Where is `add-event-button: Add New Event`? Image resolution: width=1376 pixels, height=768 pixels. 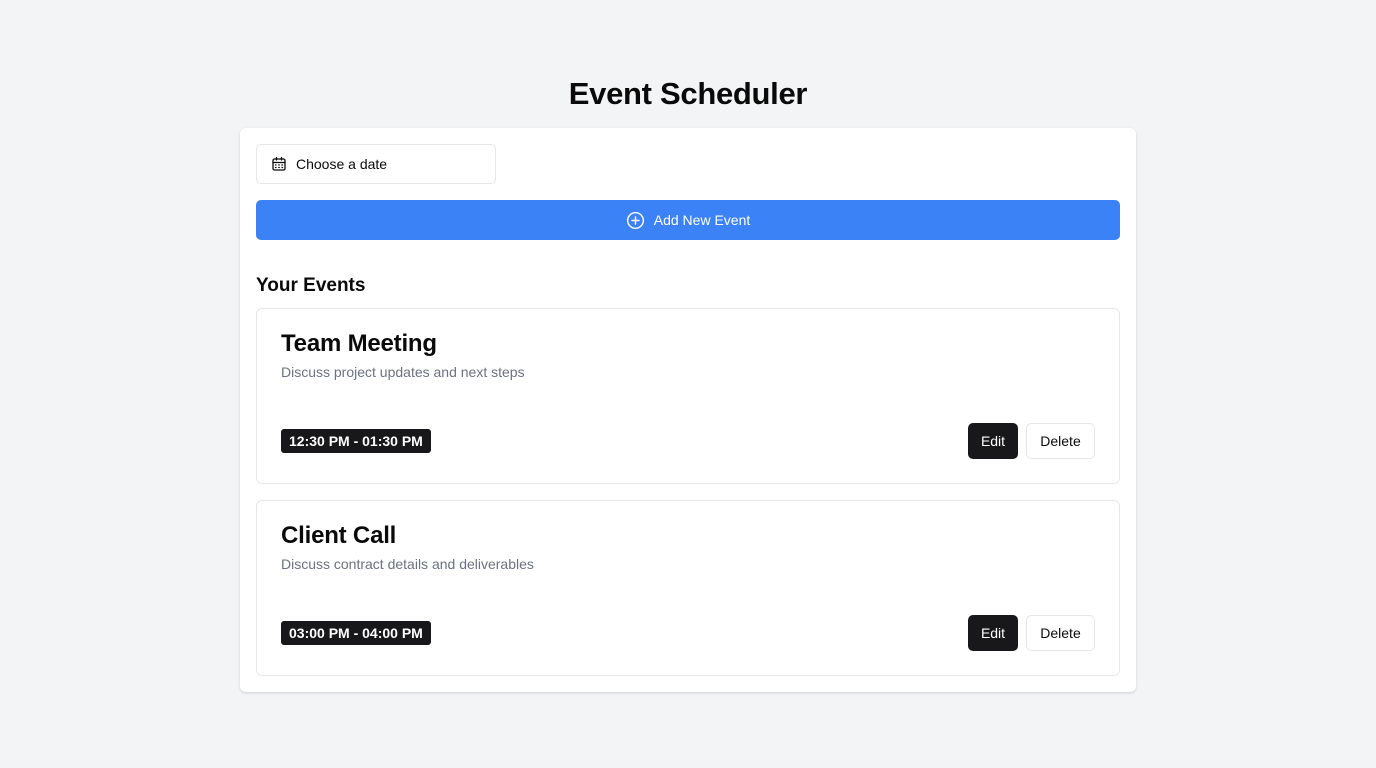
add-event-button: Add New Event is located at coordinates (688, 220).